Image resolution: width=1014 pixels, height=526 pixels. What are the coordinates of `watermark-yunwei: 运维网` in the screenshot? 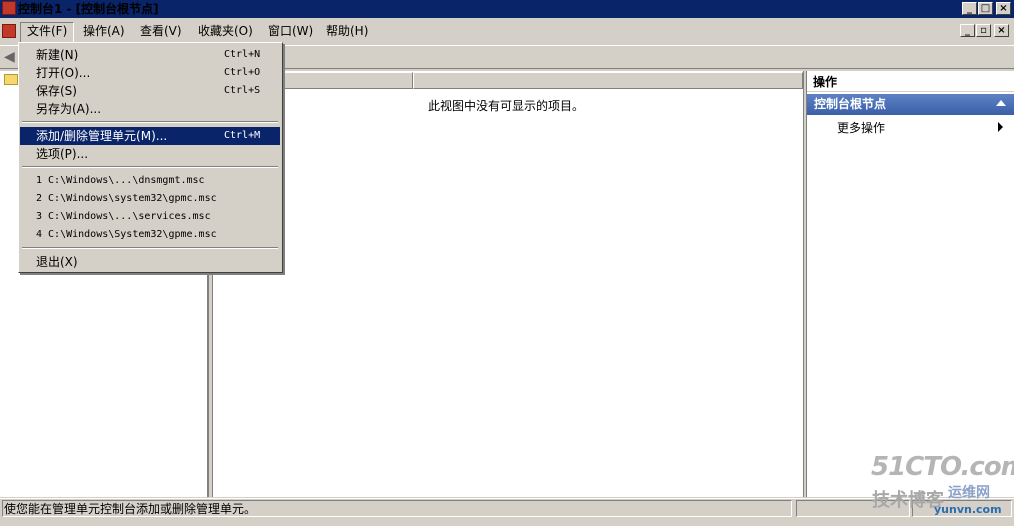 It's located at (969, 493).